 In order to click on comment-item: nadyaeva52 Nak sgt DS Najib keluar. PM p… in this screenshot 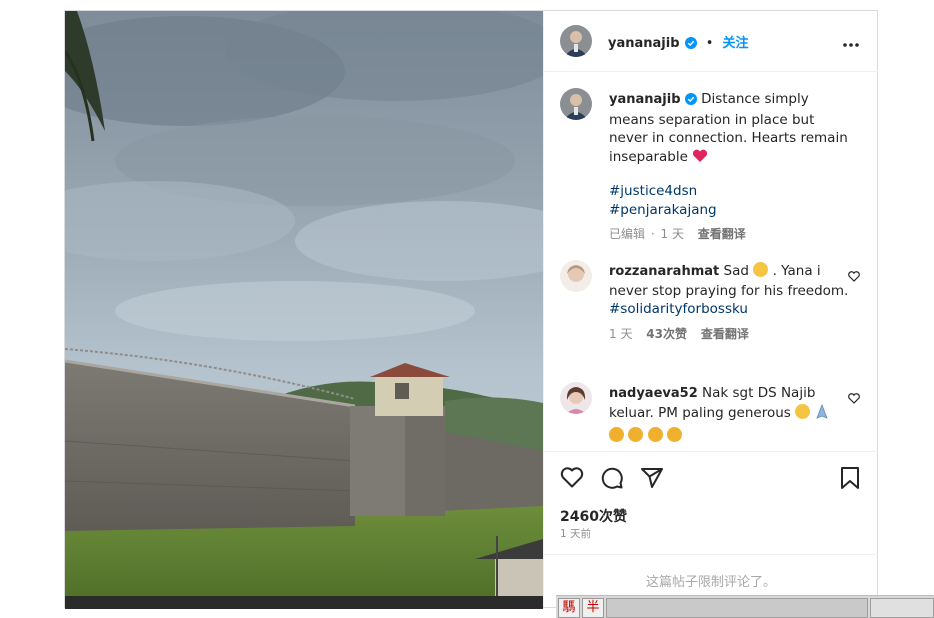, I will do `click(710, 416)`.